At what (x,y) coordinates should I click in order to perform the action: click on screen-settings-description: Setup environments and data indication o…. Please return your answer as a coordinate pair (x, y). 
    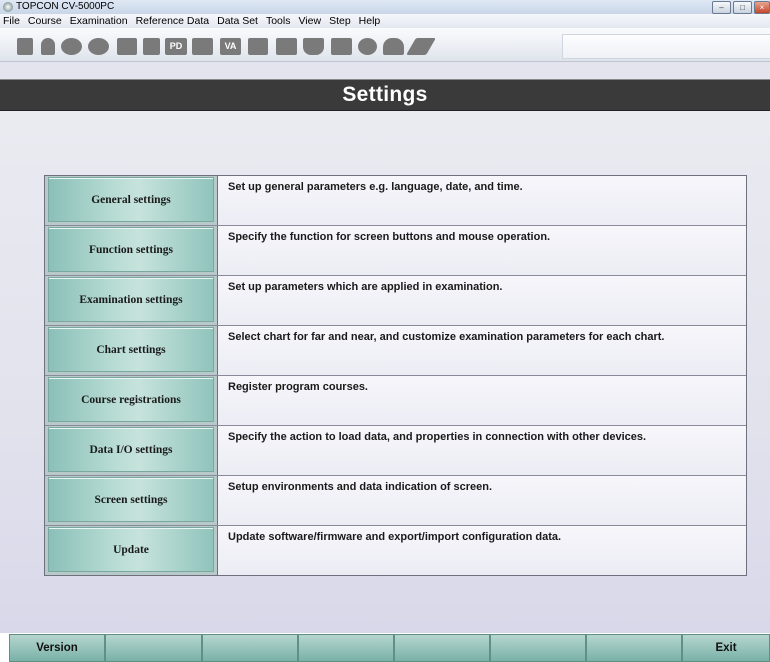
    Looking at the image, I should click on (481, 500).